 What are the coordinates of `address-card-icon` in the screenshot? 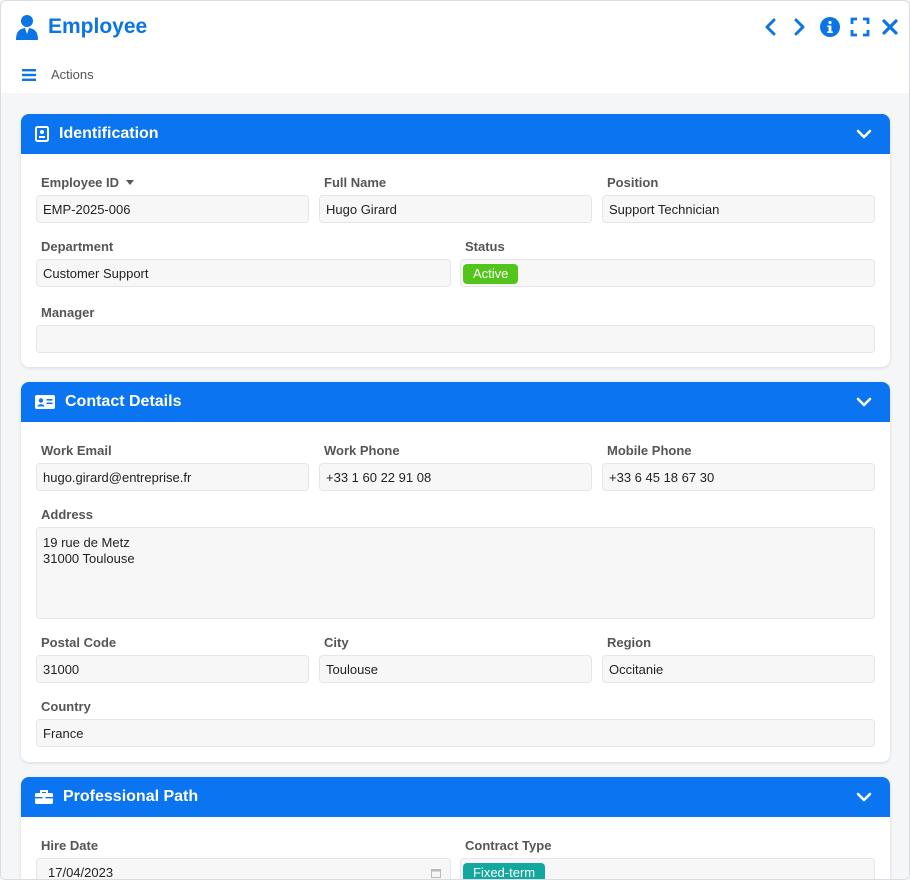 It's located at (45, 402).